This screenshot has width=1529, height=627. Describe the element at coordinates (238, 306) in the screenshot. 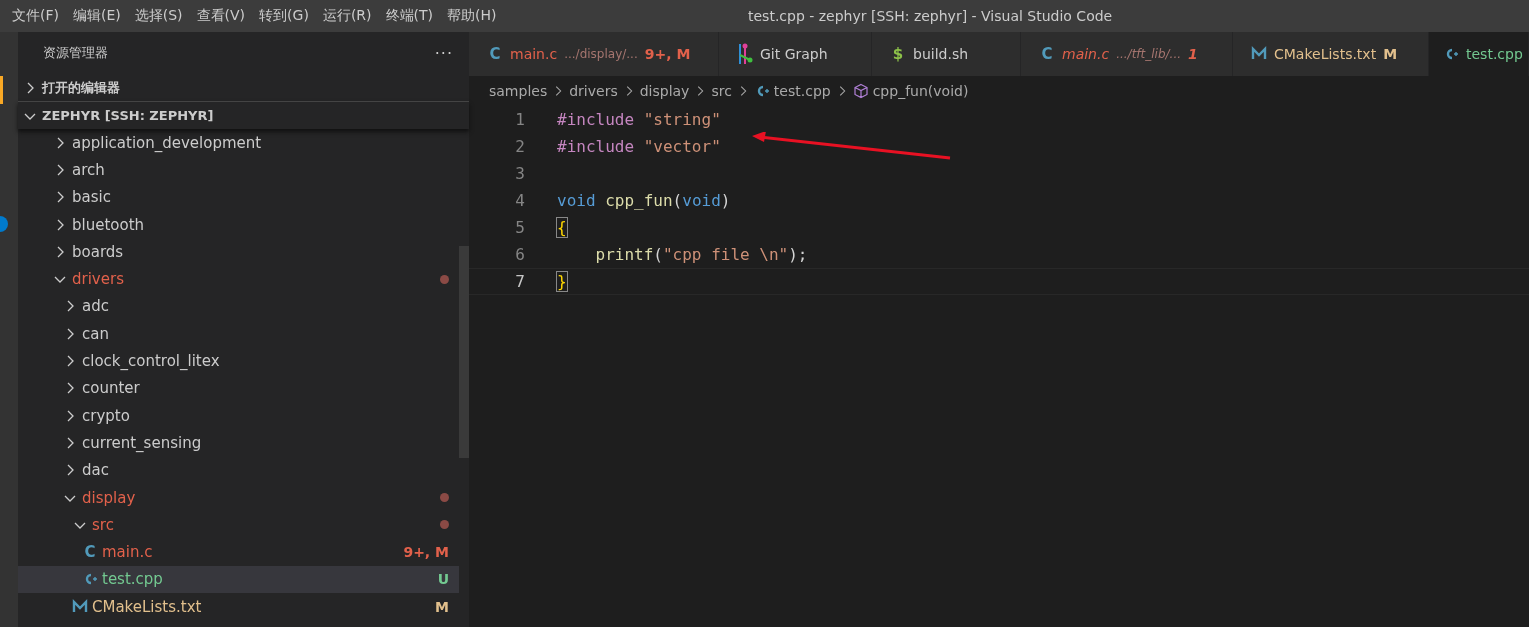

I see `tree-item: adc` at that location.